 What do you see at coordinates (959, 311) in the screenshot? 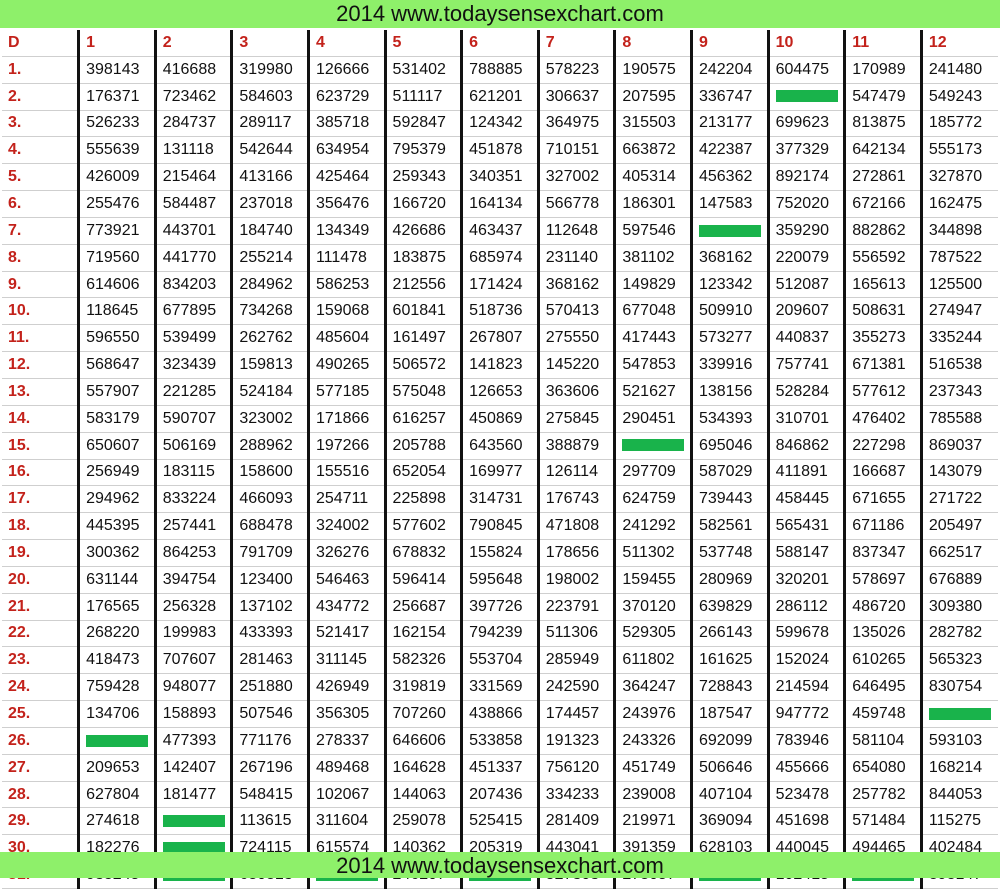
I see `value-cell: 274947` at bounding box center [959, 311].